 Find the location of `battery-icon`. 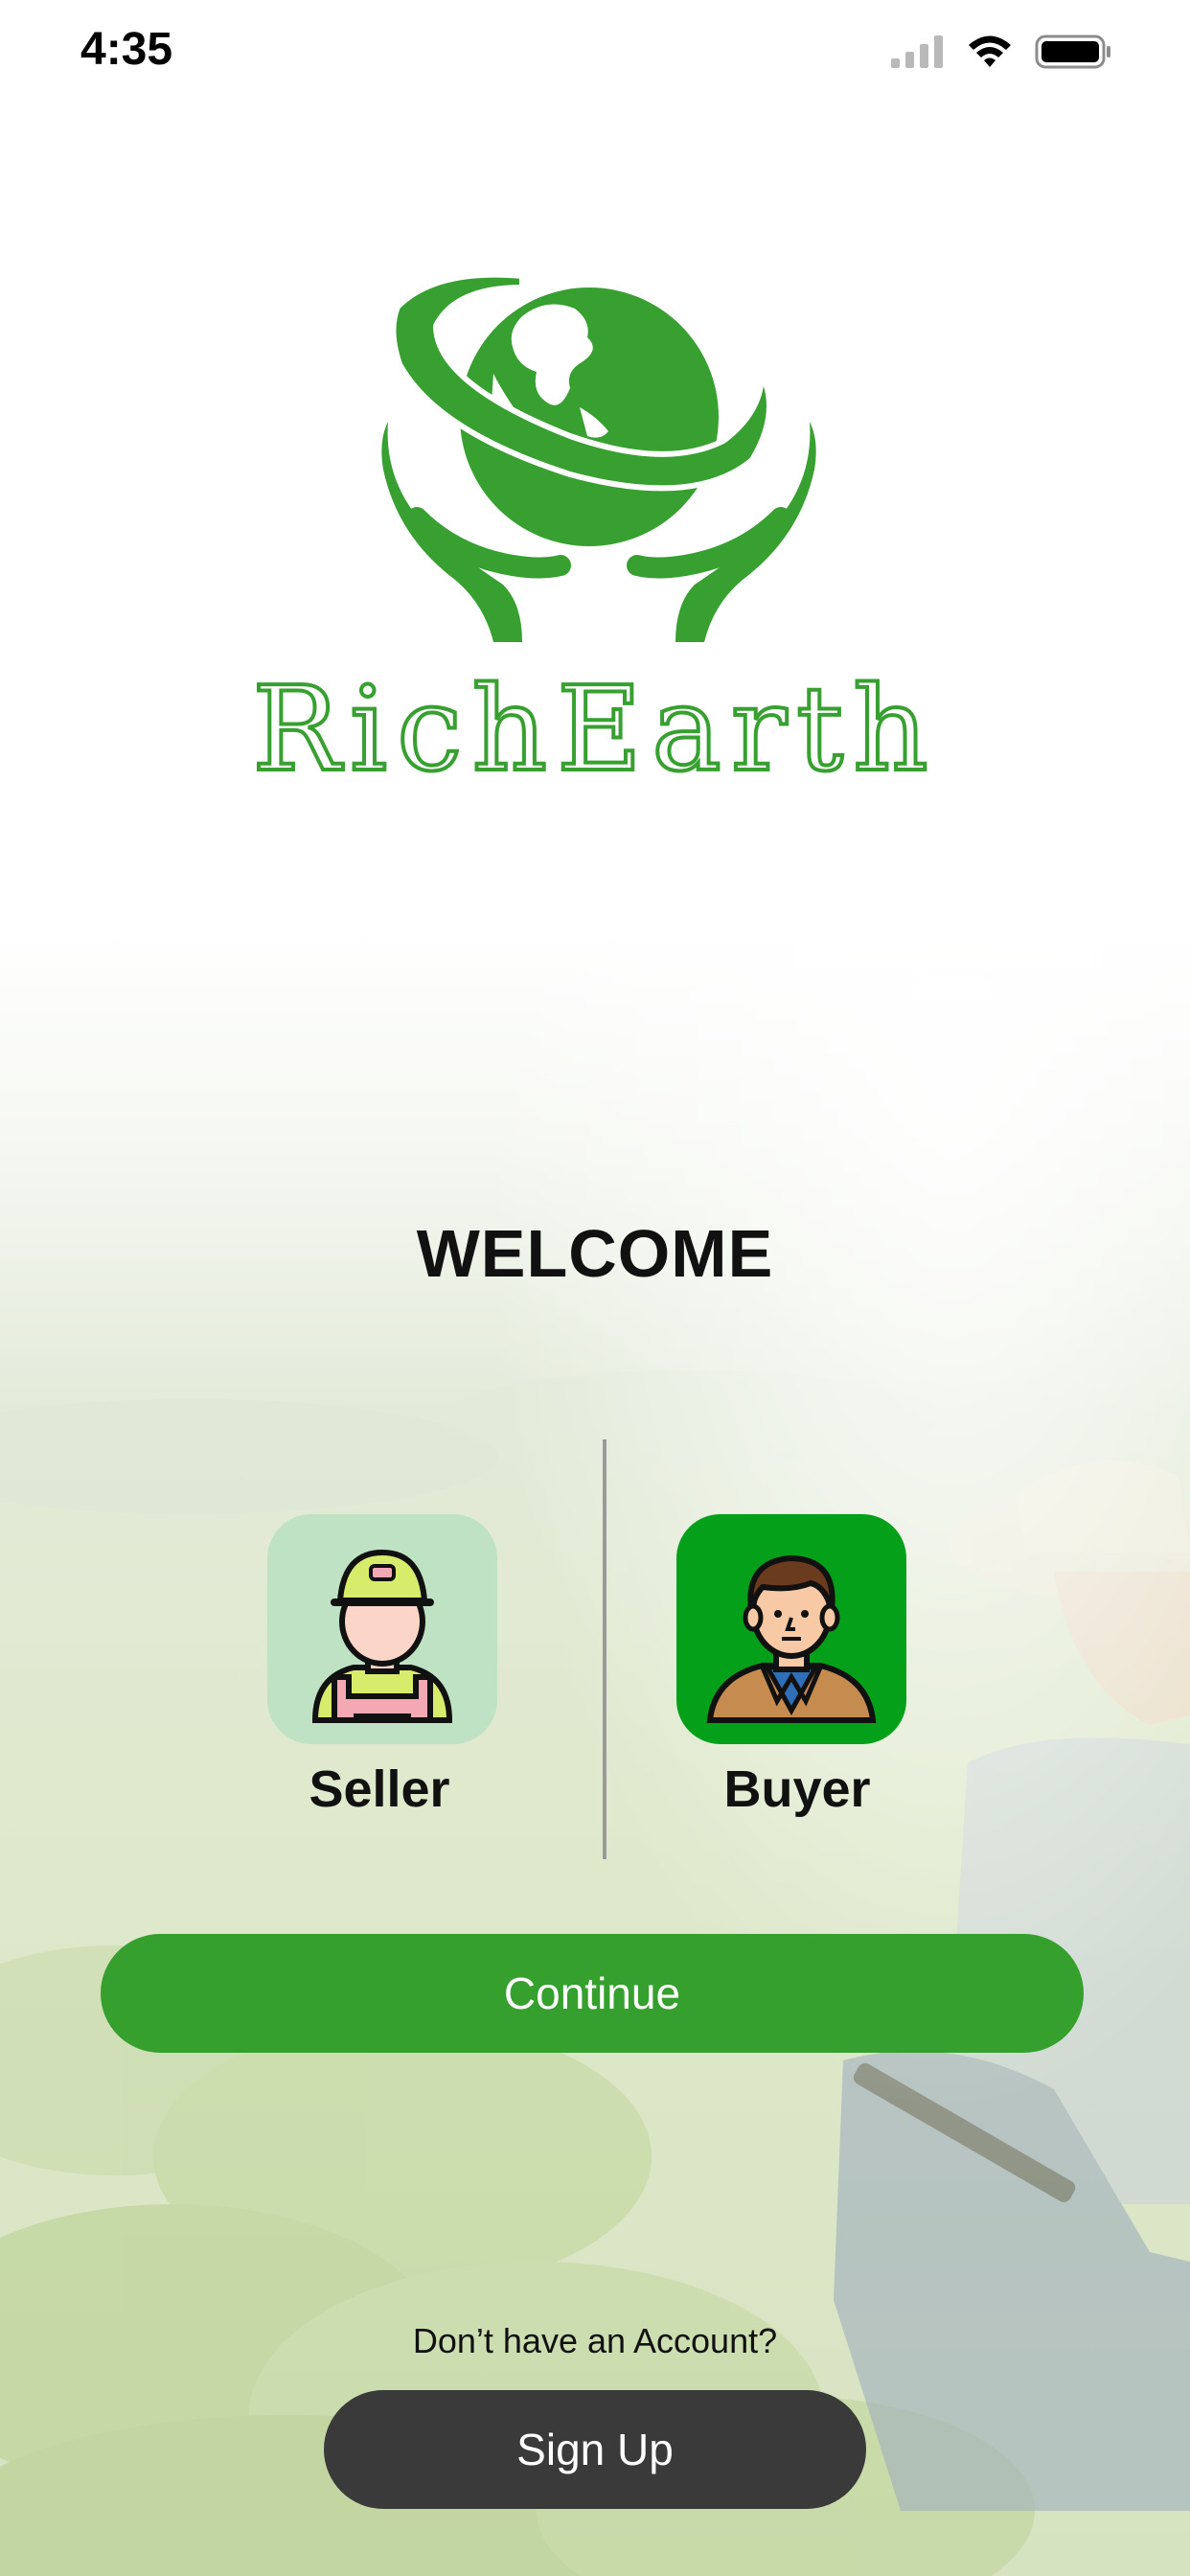

battery-icon is located at coordinates (1072, 51).